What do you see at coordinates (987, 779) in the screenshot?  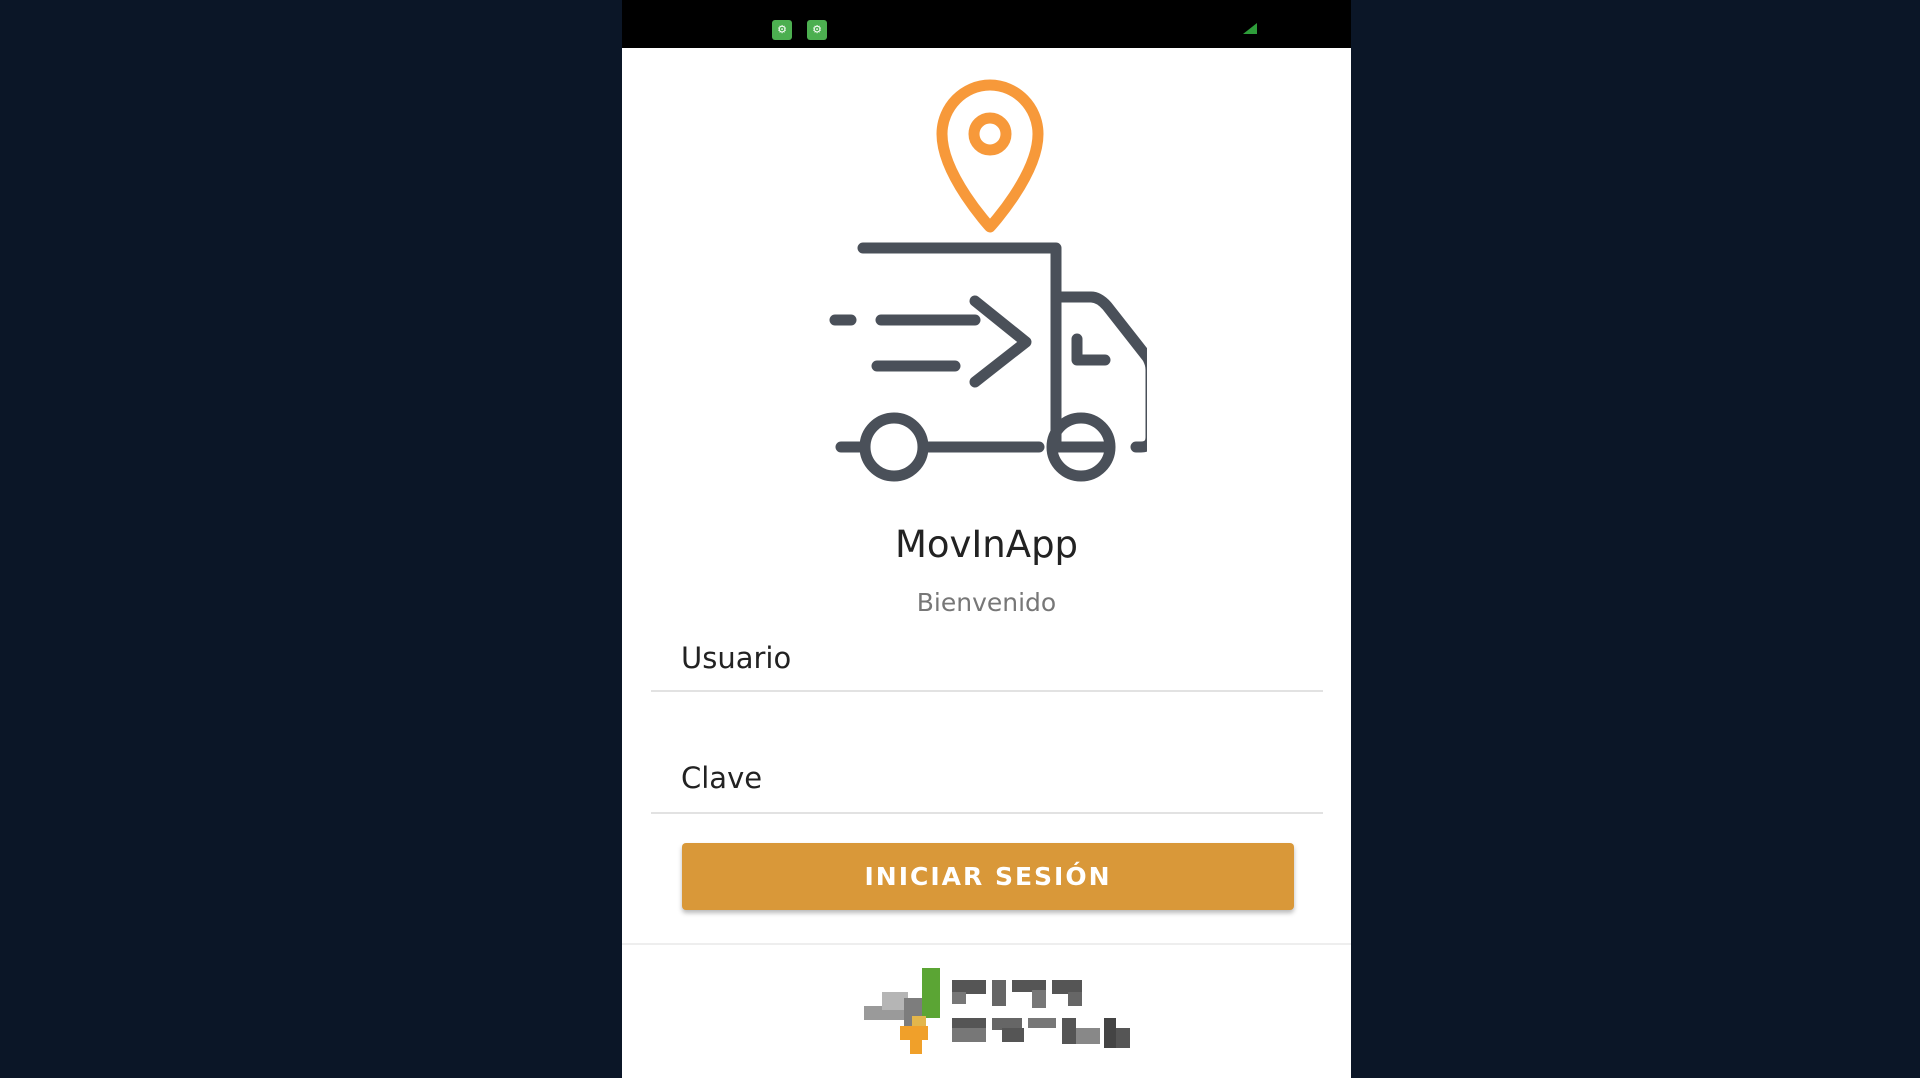 I see `password-input` at bounding box center [987, 779].